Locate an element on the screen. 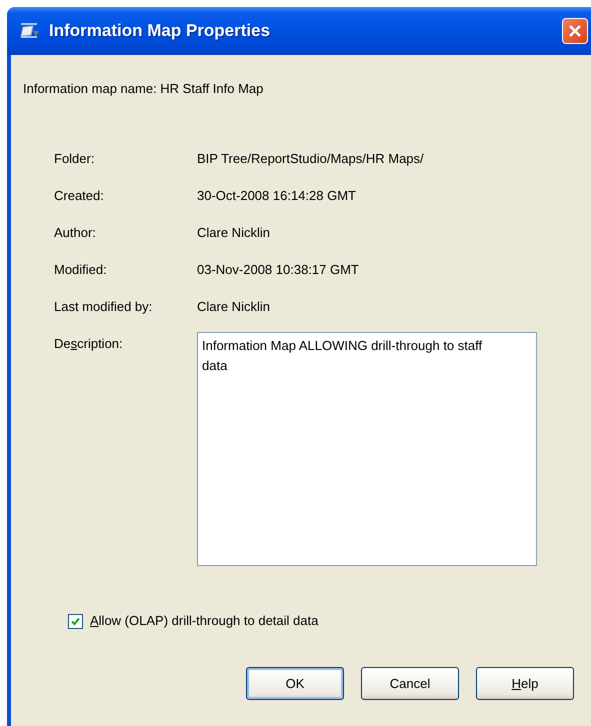  property-label: Folder: is located at coordinates (75, 159).